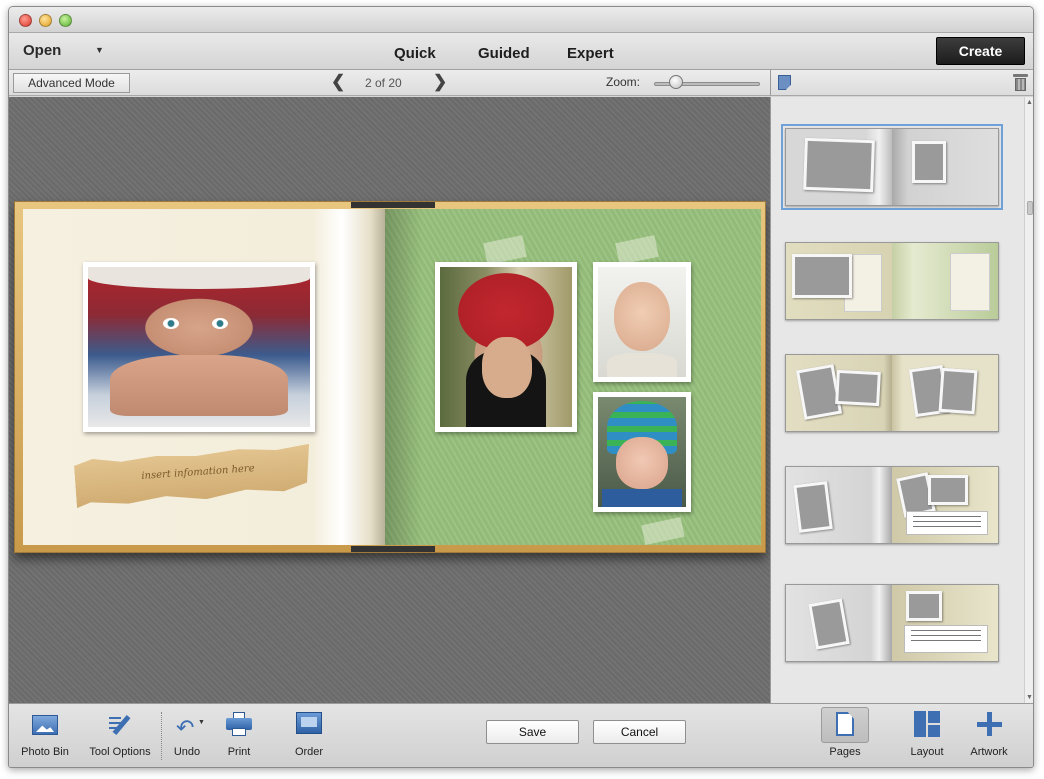  I want to click on tool-options-label: Tool Options, so click(120, 752).